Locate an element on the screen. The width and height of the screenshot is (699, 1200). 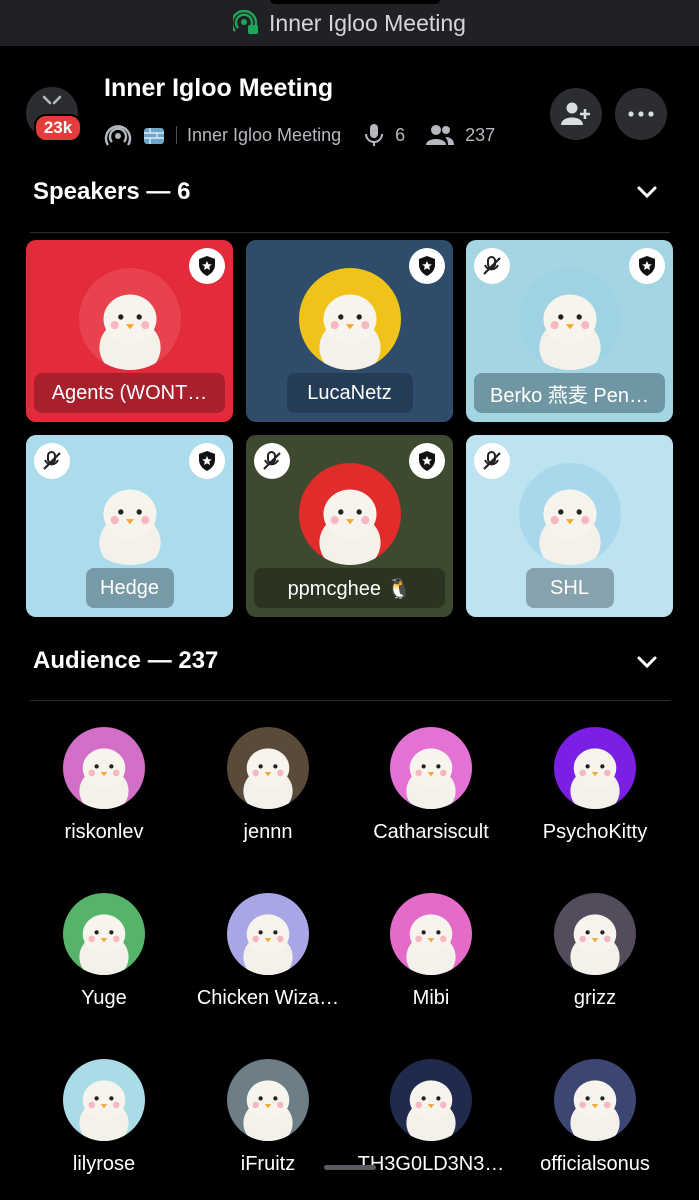
speaker-tile: LucaNetz is located at coordinates (349, 331).